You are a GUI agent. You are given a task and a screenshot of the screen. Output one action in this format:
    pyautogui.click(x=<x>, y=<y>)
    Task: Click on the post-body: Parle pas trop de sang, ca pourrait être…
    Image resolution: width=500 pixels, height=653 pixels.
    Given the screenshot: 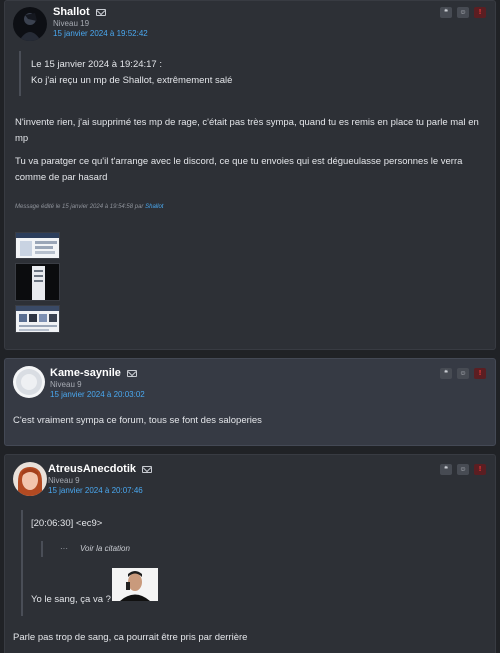 What is the action you would take?
    pyautogui.click(x=130, y=637)
    